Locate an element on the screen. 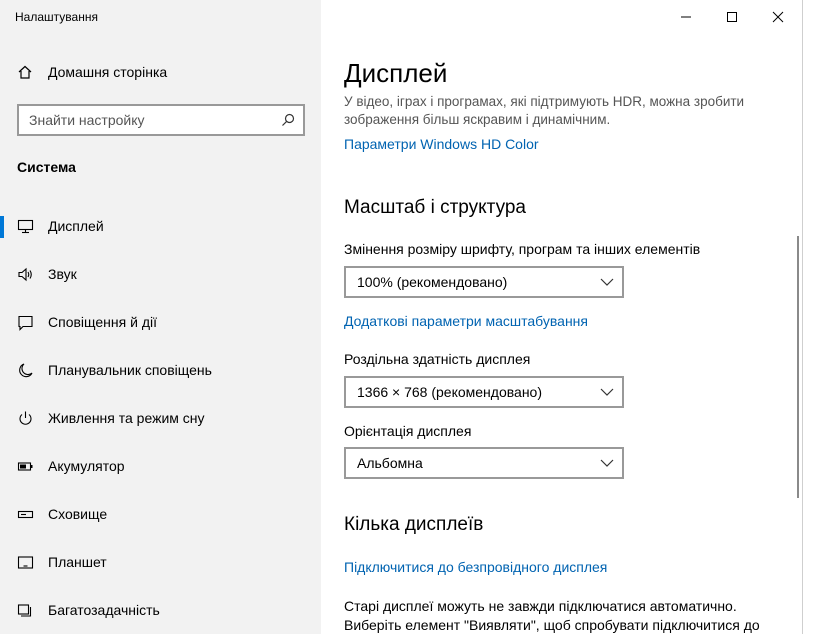 The width and height of the screenshot is (819, 634). hdr-settings-link: Параметри Windows HD Color is located at coordinates (441, 144).